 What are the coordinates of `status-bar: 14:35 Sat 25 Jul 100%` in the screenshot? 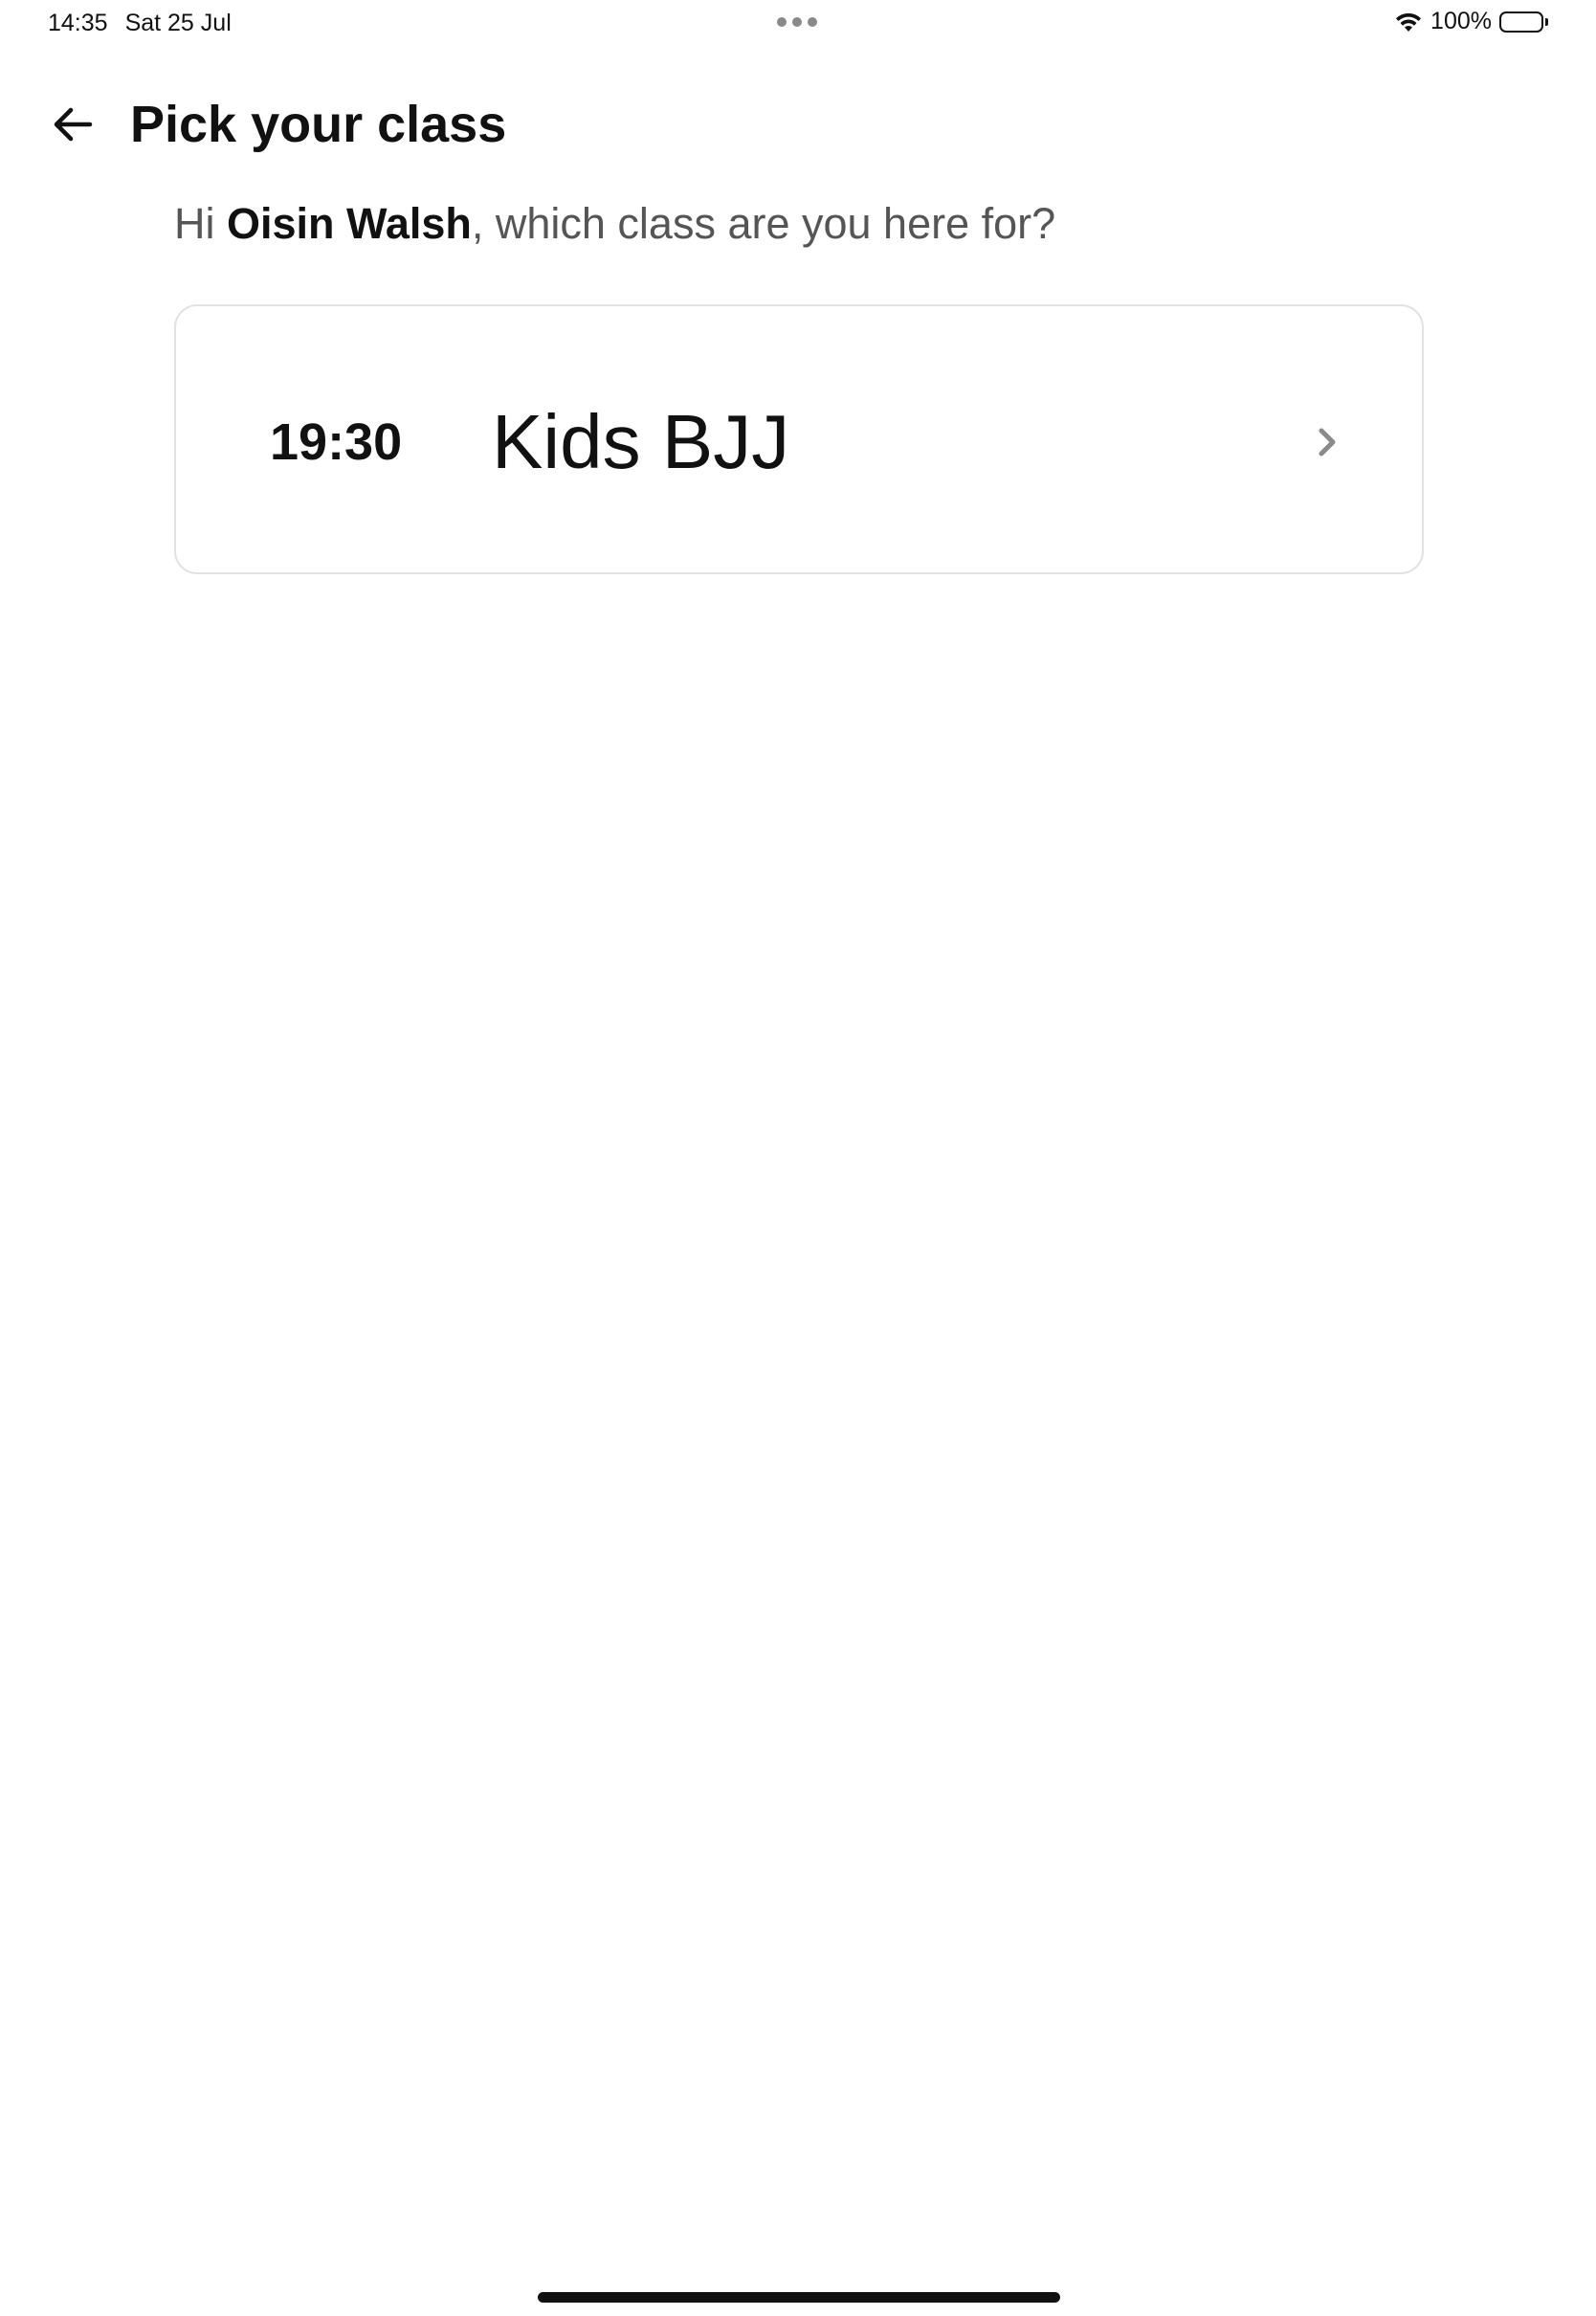 It's located at (798, 23).